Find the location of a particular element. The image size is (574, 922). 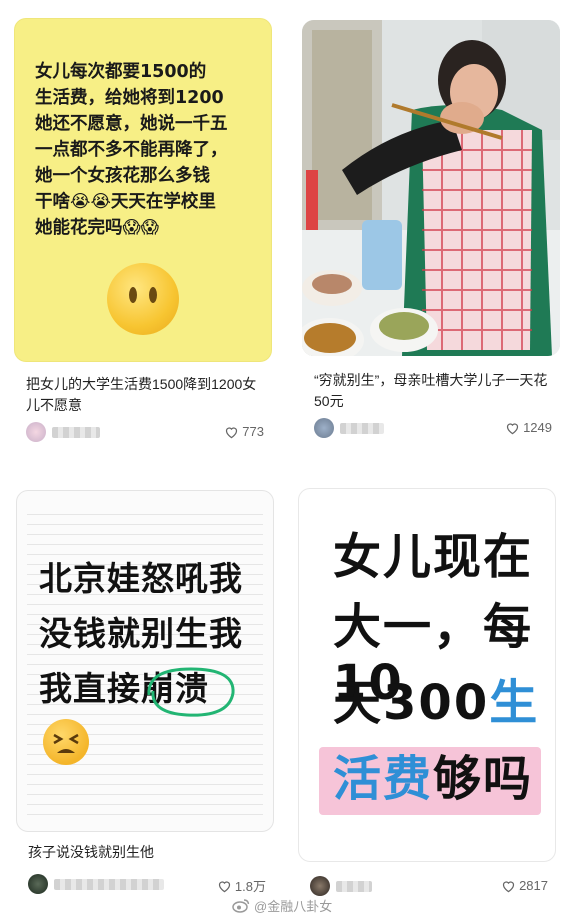

like-button: 773 is located at coordinates (244, 431).